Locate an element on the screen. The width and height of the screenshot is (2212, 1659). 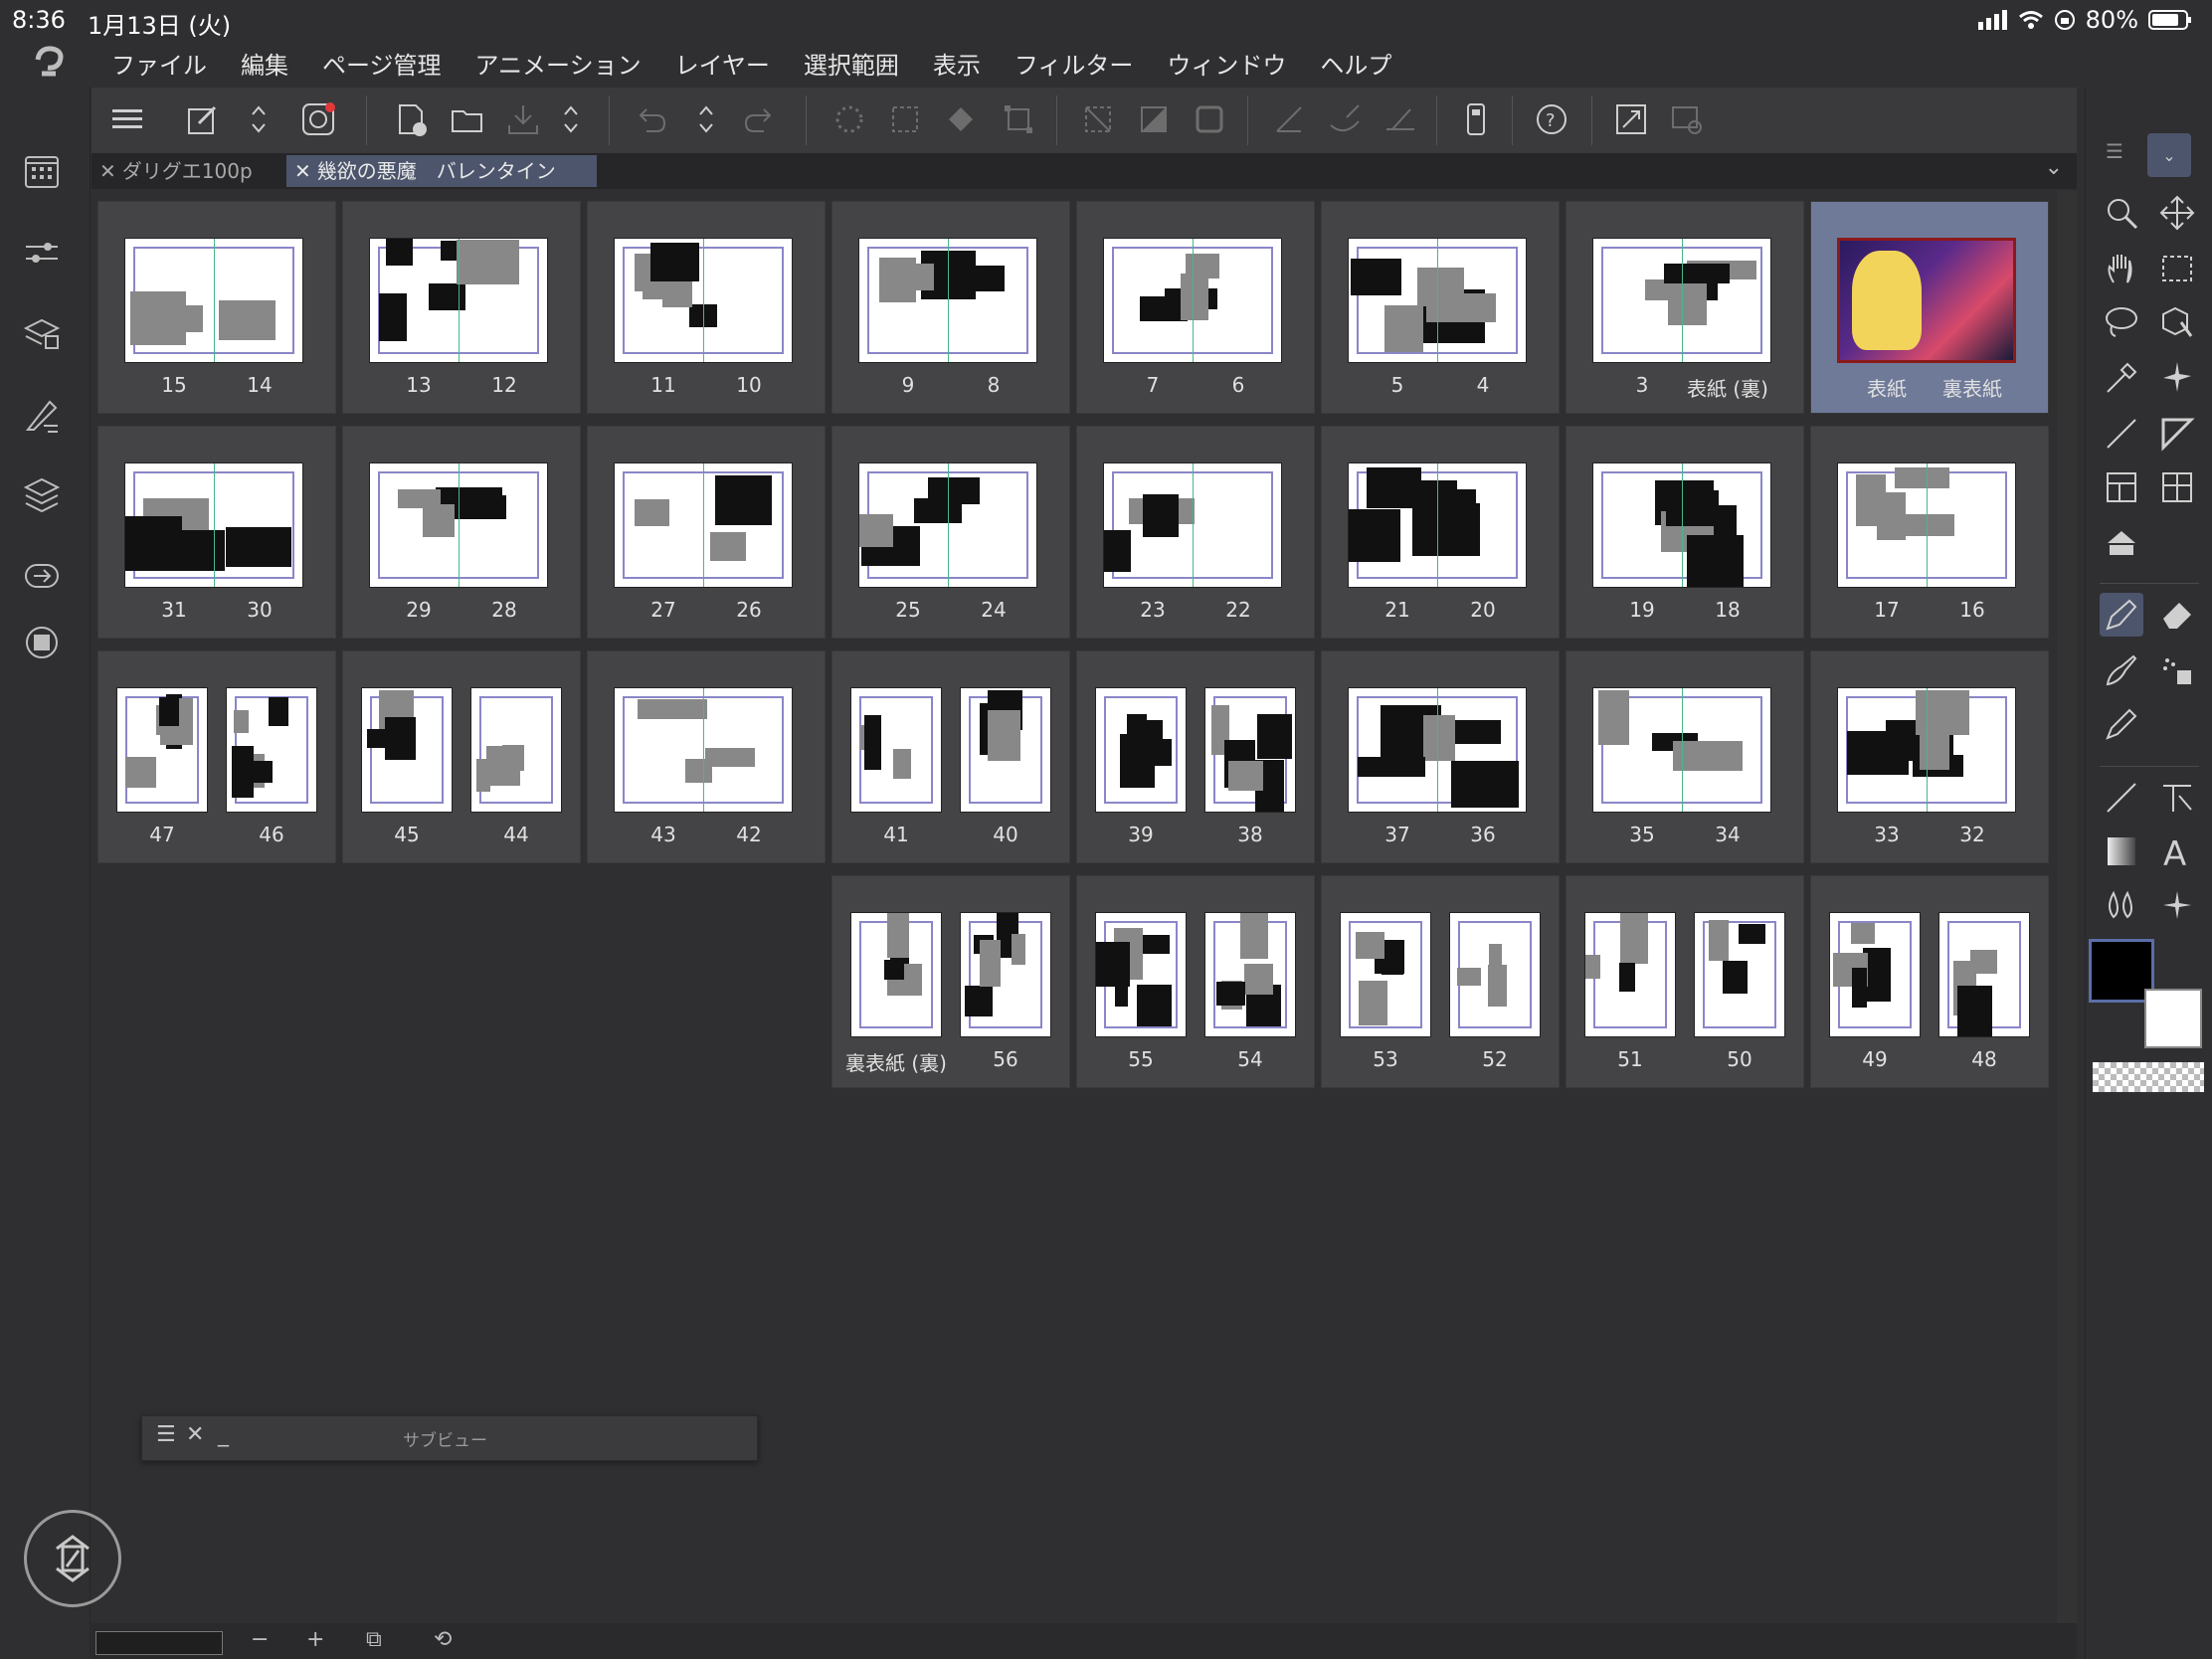
brush-tool-icon is located at coordinates (2121, 670).